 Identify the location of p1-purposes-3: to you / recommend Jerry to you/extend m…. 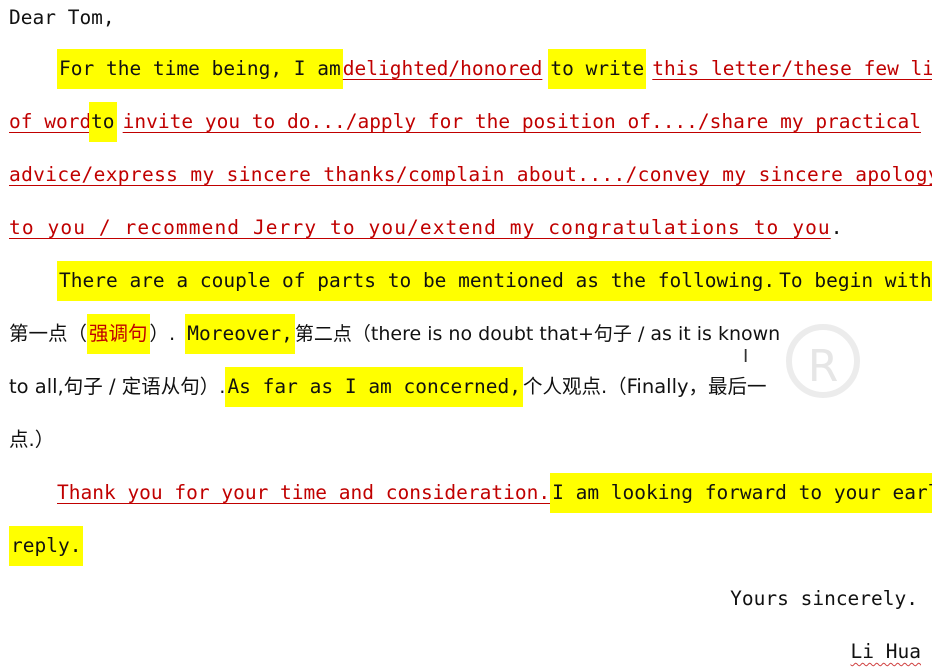
(420, 227).